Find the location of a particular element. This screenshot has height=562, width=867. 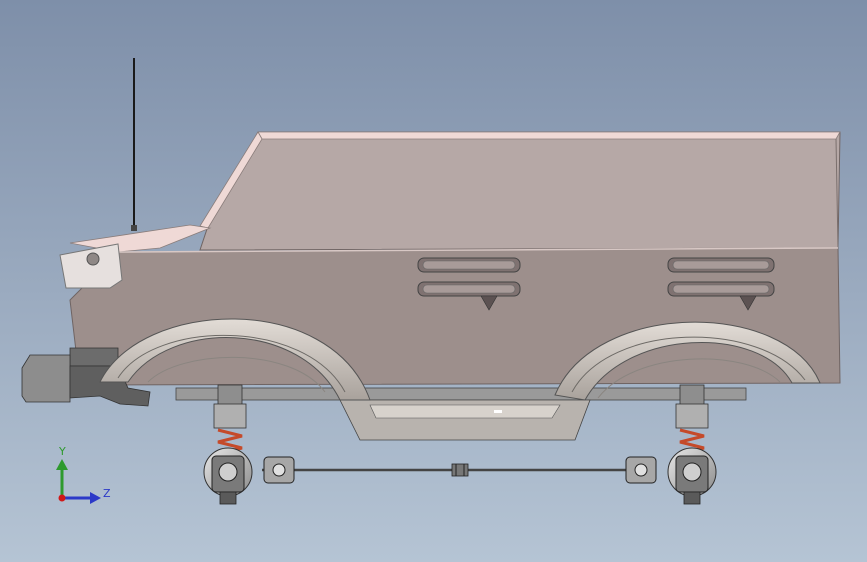

y-axis-label: Y is located at coordinates (62, 451).